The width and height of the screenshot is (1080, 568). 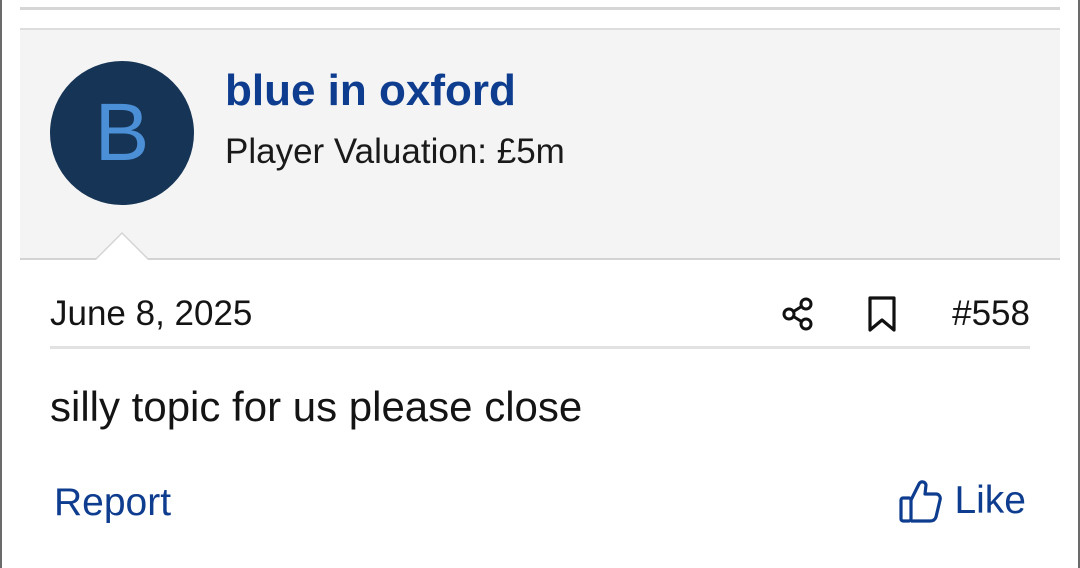 What do you see at coordinates (882, 314) in the screenshot?
I see `bookmark-icon` at bounding box center [882, 314].